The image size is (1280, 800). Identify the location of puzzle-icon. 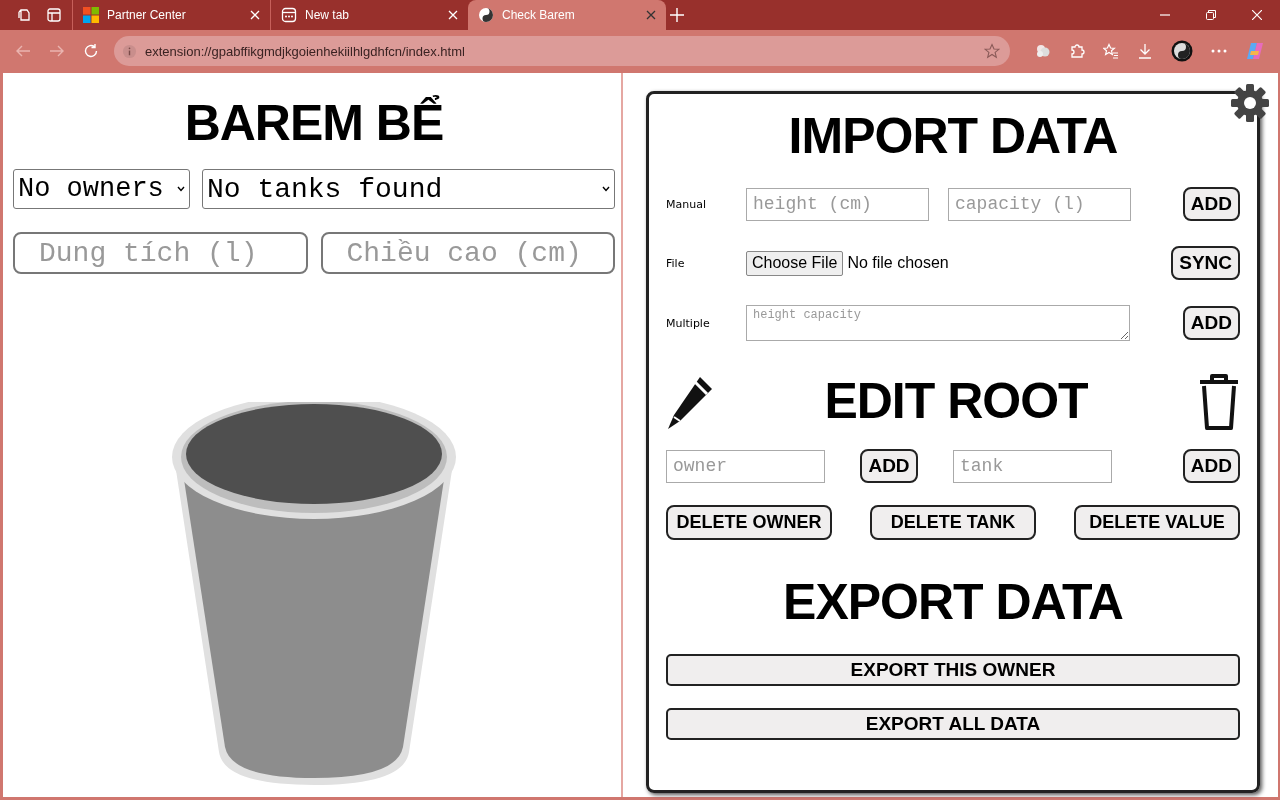
(1077, 51).